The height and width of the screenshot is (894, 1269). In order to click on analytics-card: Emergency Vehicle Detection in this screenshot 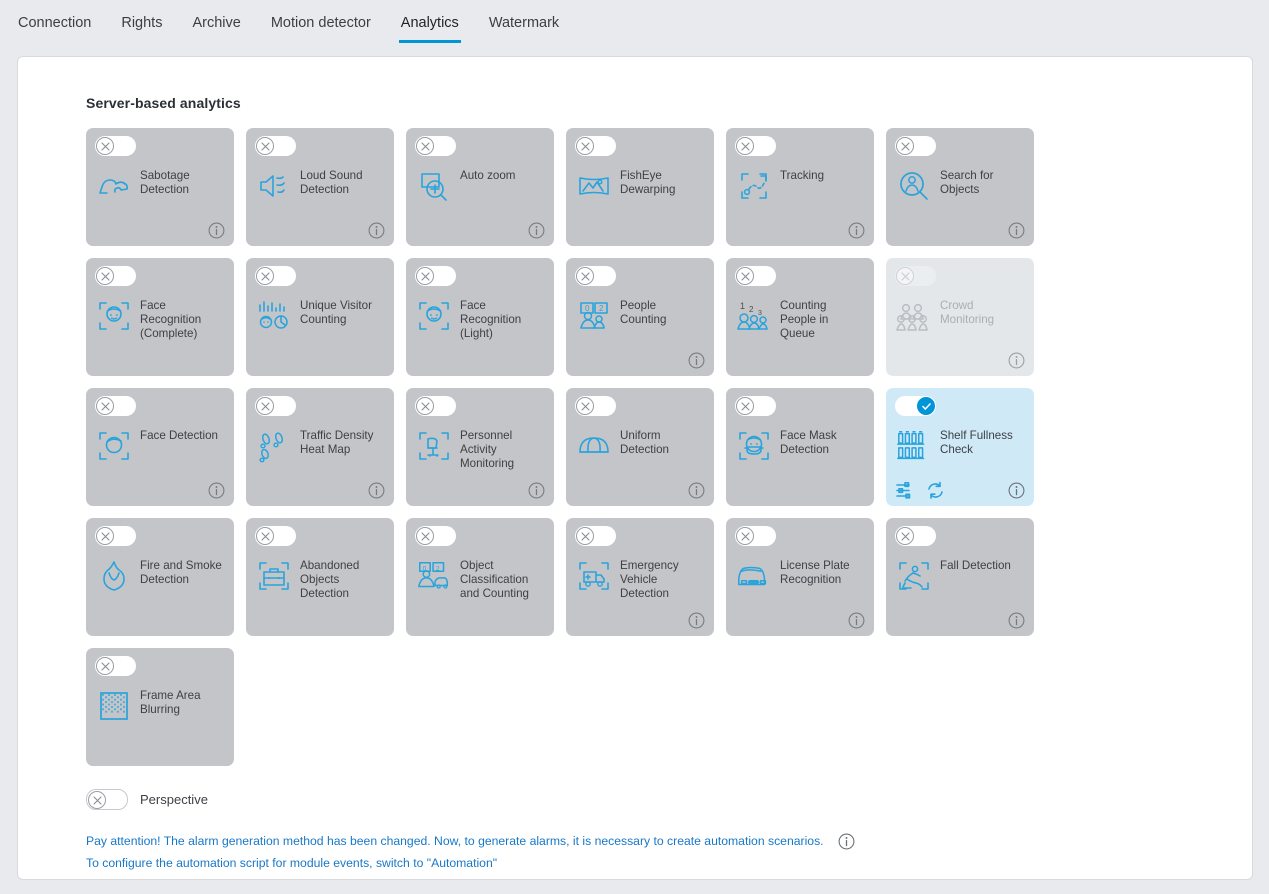, I will do `click(640, 577)`.